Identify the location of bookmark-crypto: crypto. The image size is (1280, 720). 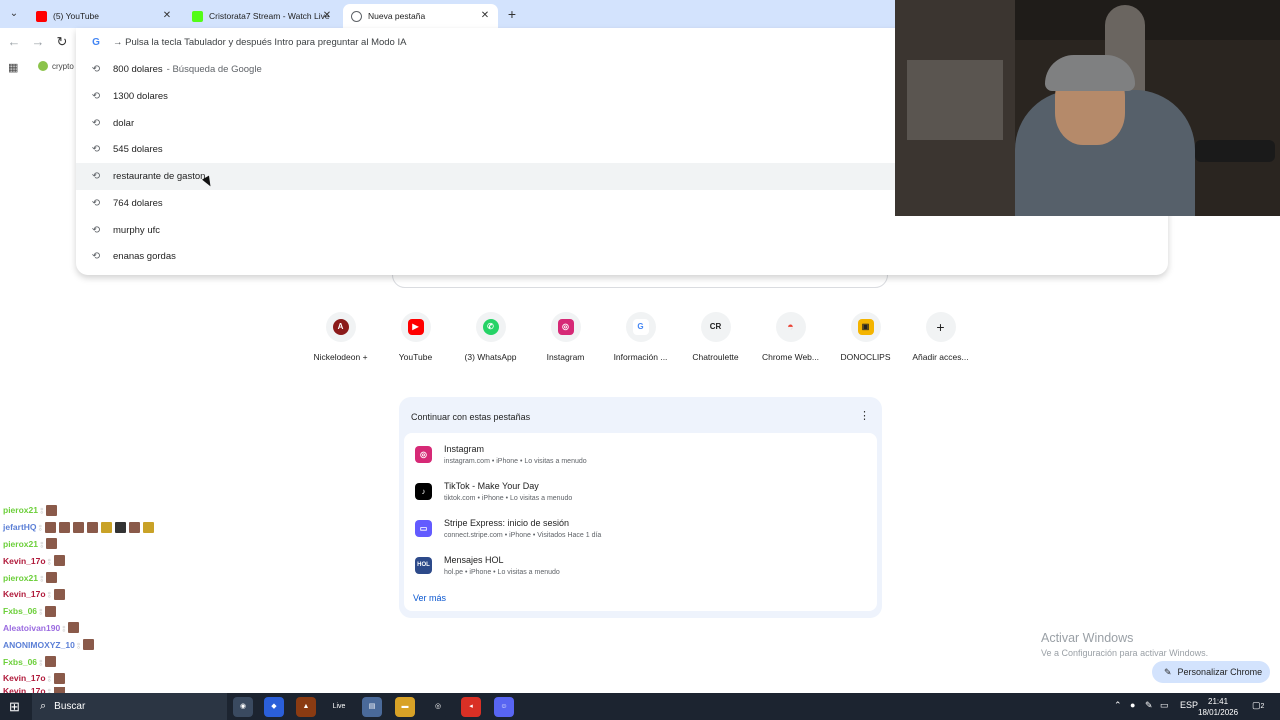
(56, 66).